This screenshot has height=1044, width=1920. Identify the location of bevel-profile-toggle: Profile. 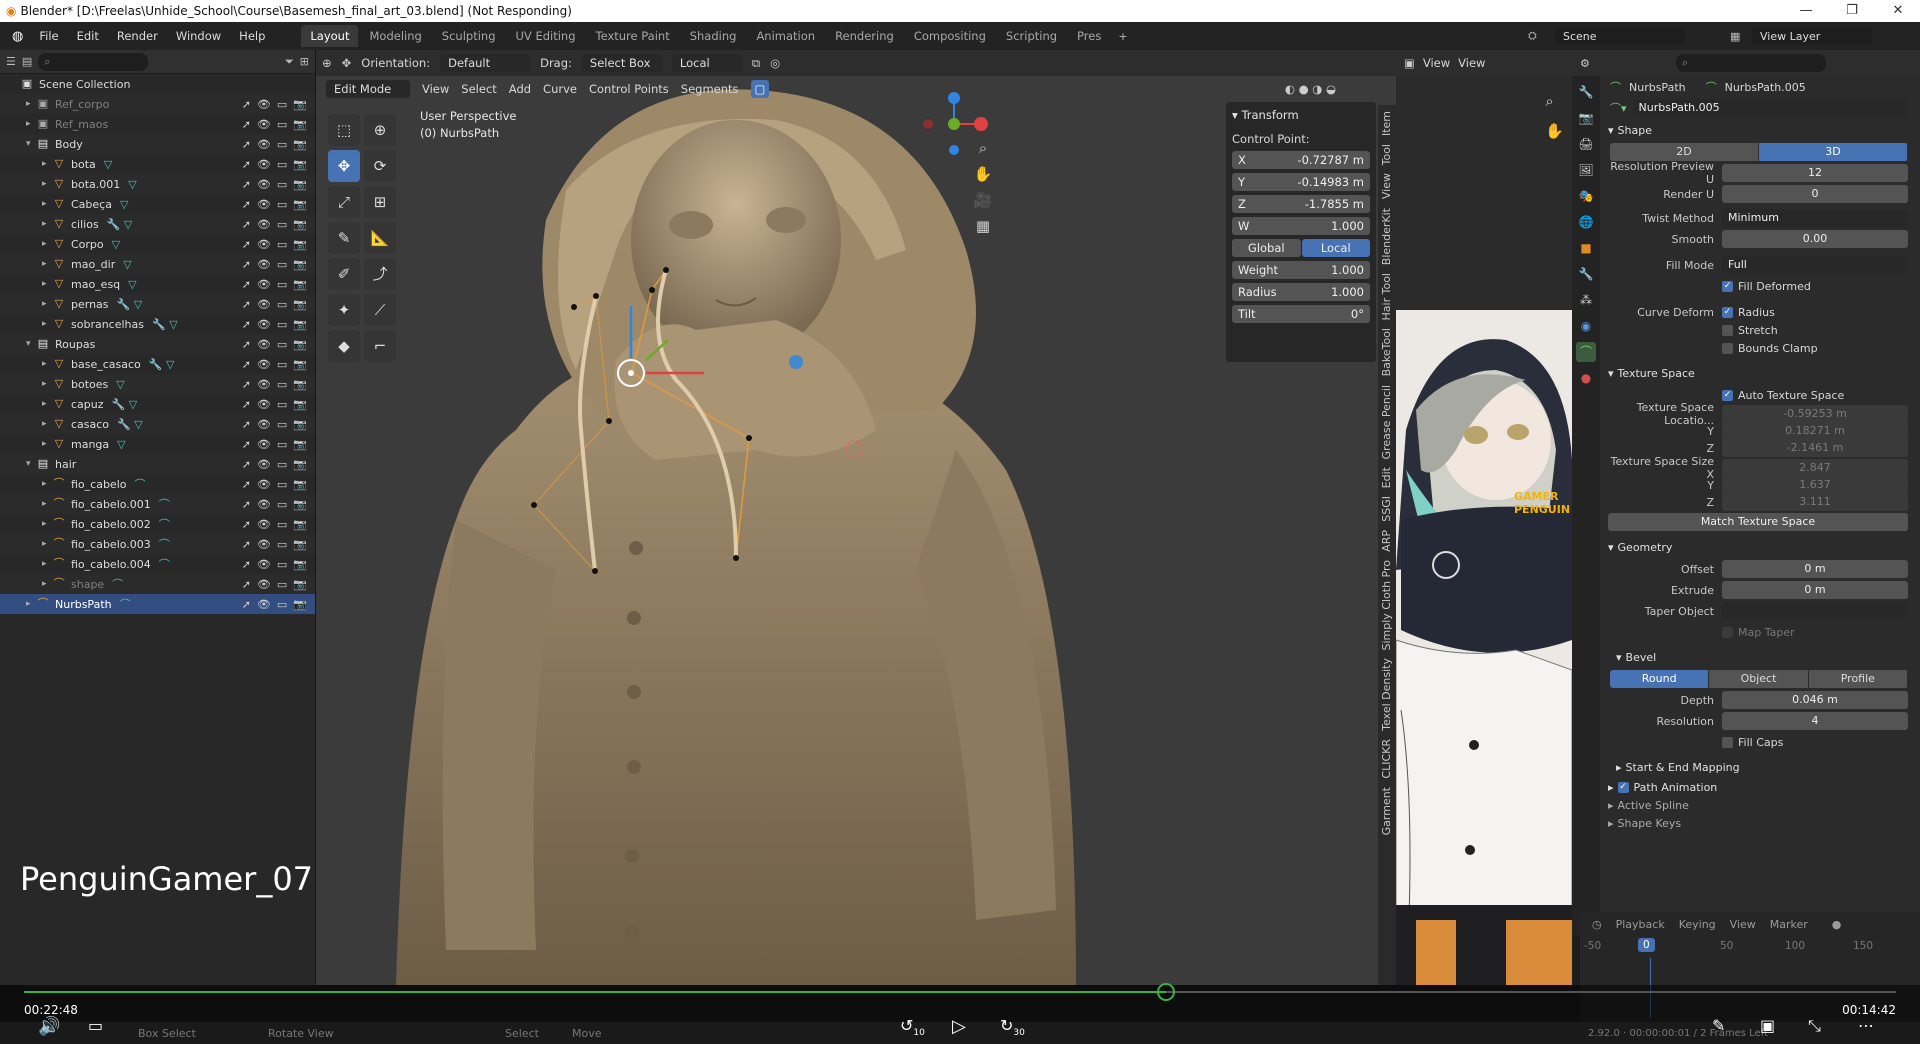
(1858, 679).